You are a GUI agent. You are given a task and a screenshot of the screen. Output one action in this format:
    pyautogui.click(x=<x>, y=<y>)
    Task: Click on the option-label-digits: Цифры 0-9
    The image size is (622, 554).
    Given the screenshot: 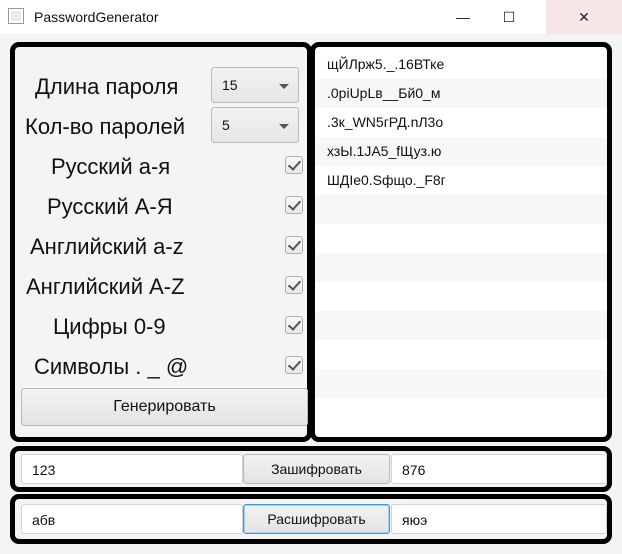 What is the action you would take?
    pyautogui.click(x=109, y=326)
    